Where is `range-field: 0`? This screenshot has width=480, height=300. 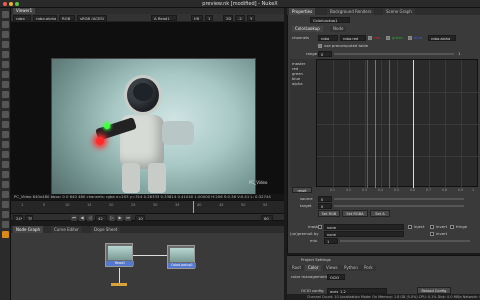
range-field: 0 is located at coordinates (325, 54).